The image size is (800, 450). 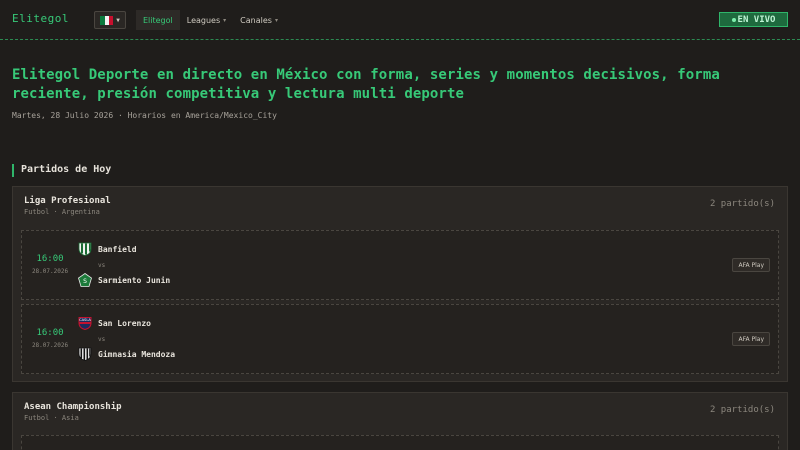 What do you see at coordinates (117, 249) in the screenshot?
I see `team-name: Banfield` at bounding box center [117, 249].